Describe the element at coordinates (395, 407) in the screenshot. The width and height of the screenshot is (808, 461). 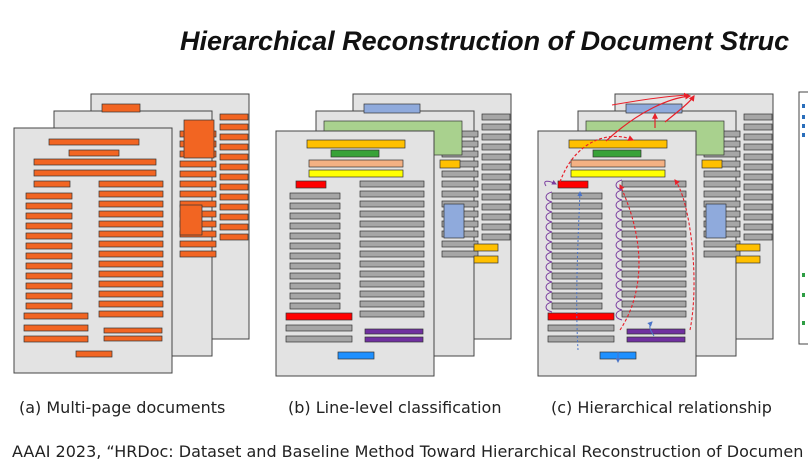
I see `caption-line-level-classification: (b) Line-level classification` at that location.